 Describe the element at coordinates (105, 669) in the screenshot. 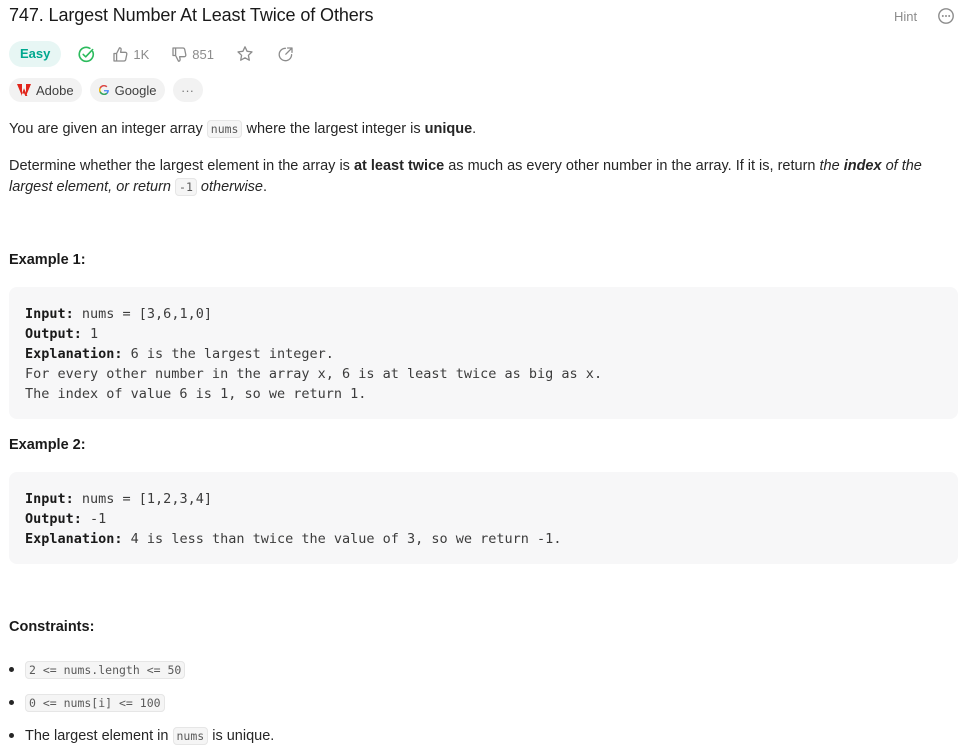

I see `inline-code: 2 <= nums.length <= 50` at that location.